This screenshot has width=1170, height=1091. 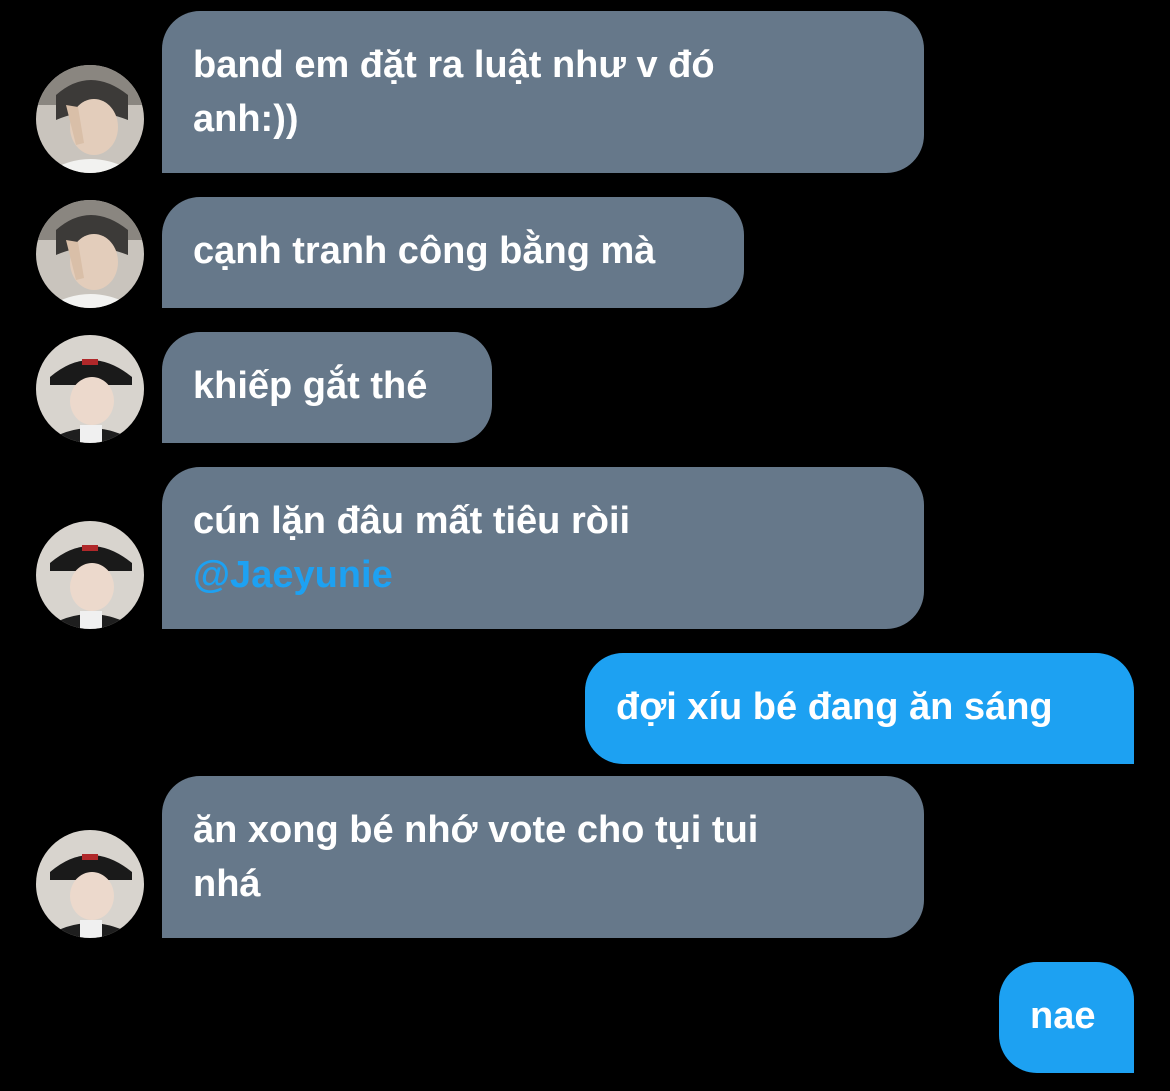 What do you see at coordinates (543, 857) in the screenshot?
I see `message-bubble: ăn xong bé nhớ vote cho tụi tui nhá` at bounding box center [543, 857].